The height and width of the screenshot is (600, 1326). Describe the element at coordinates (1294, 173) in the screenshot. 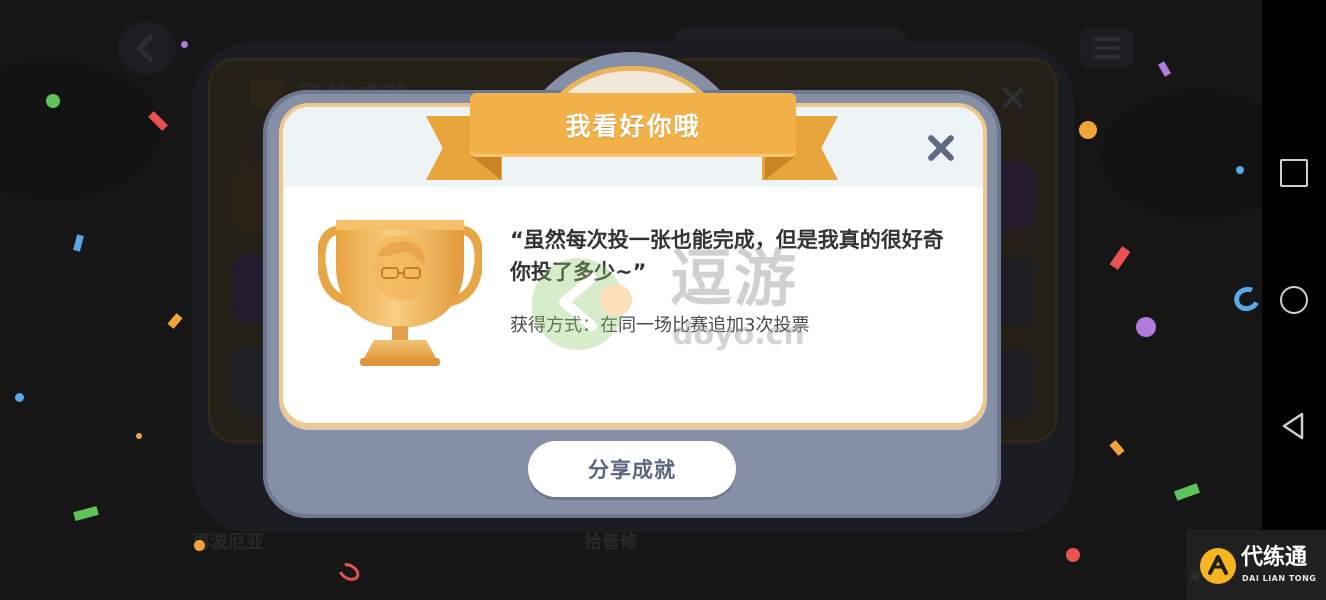

I see `recents-icon` at that location.